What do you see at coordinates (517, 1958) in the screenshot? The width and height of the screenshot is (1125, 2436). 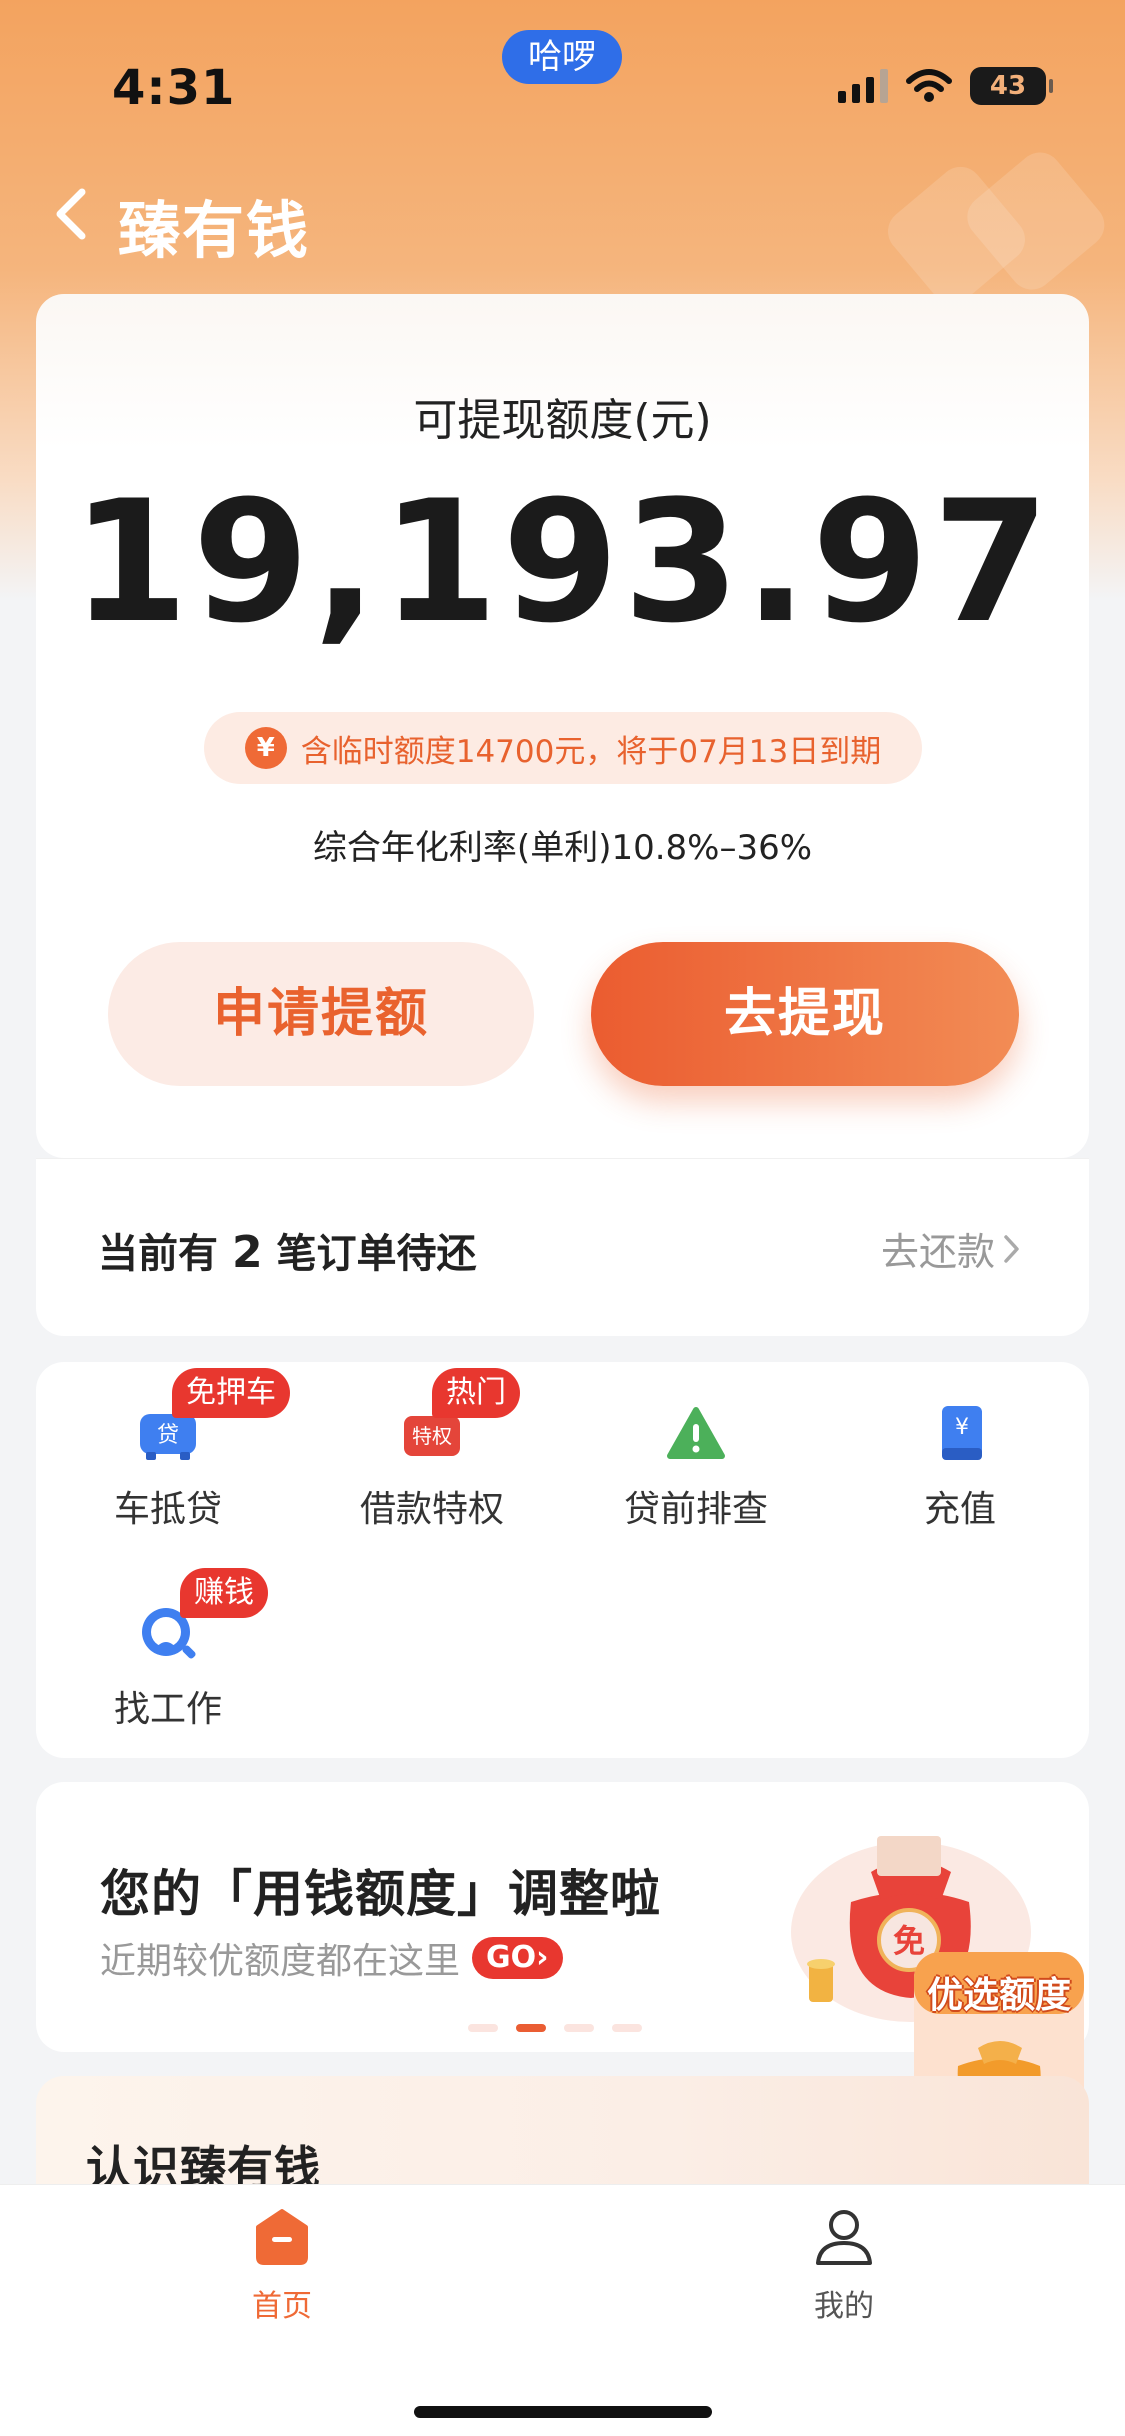 I see `go-tag: GO›` at bounding box center [517, 1958].